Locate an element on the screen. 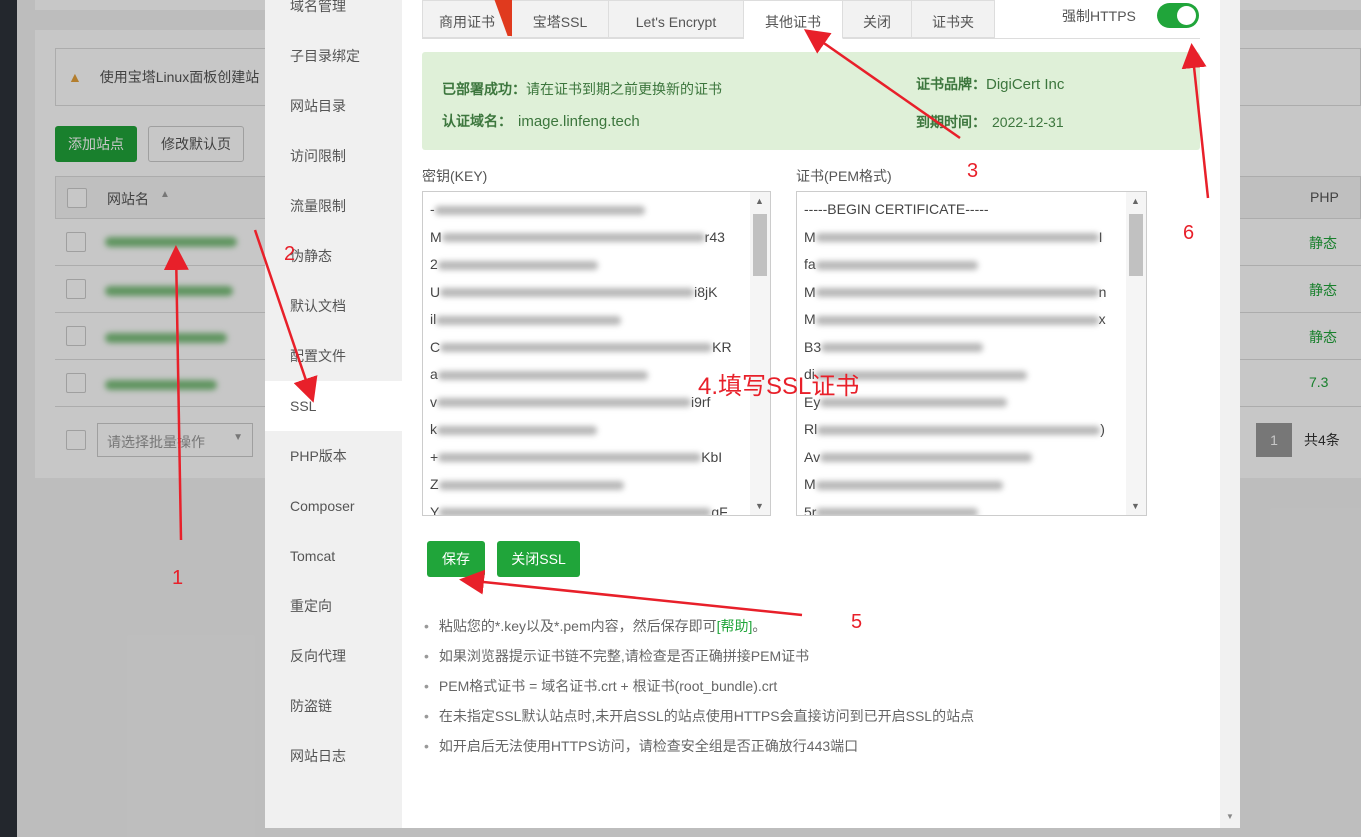 Image resolution: width=1361 pixels, height=837 pixels. annotation-4: 4.填写SSL证书 is located at coordinates (779, 386).